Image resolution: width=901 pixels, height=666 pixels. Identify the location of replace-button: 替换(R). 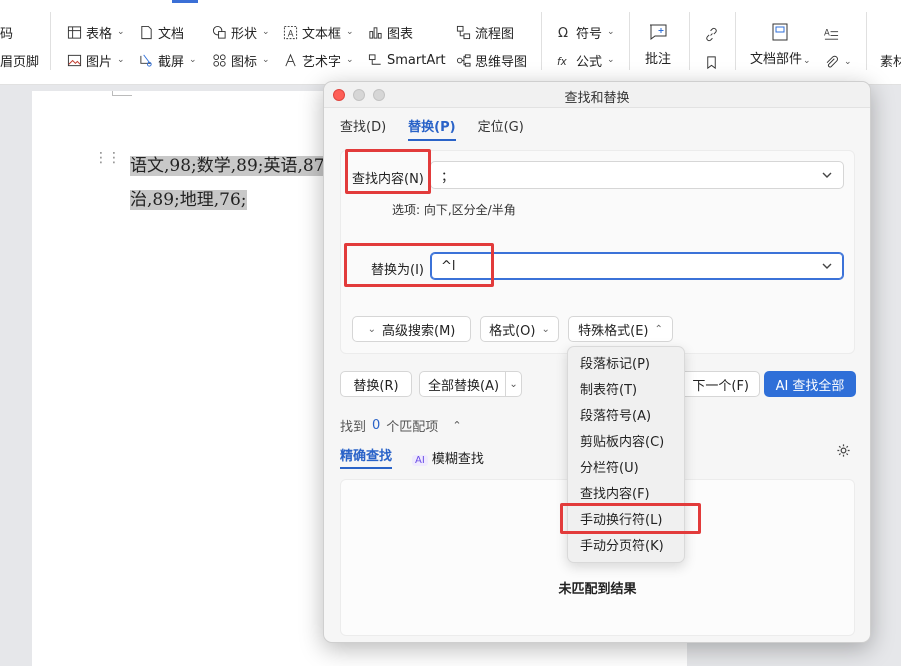
(376, 384).